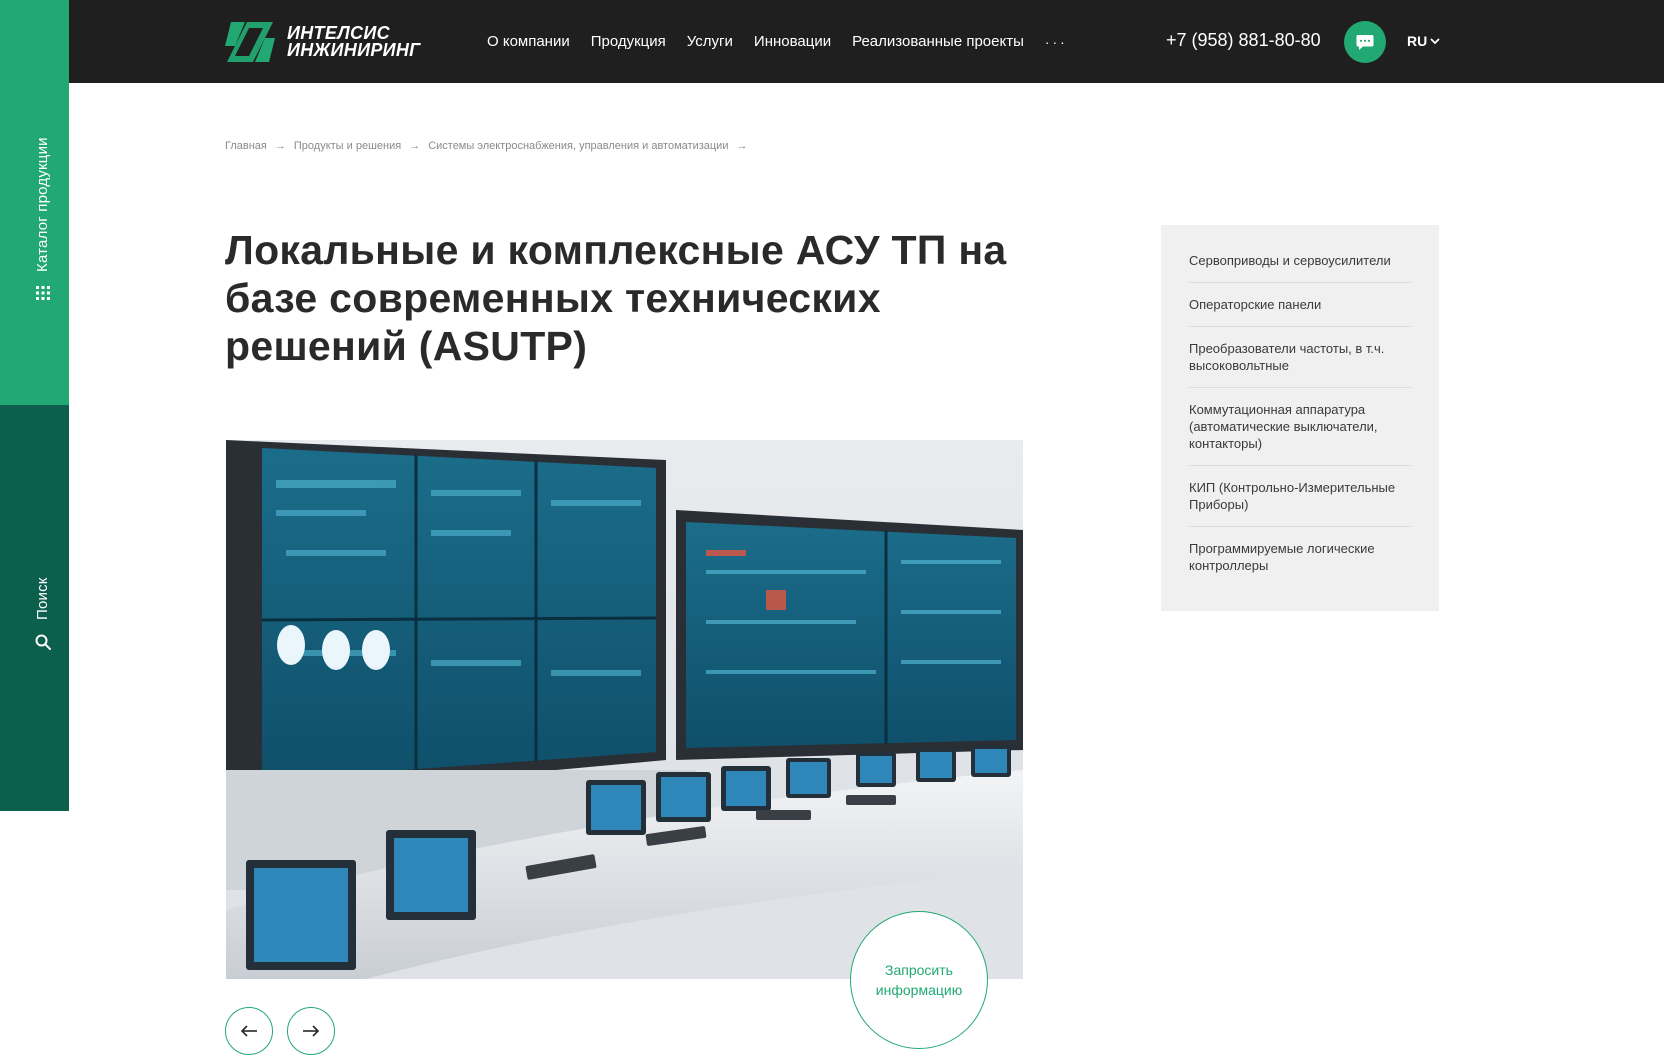 The image size is (1664, 1063). I want to click on logo-text: ИНТЕЛСИС ИНЖИНИРИНГ, so click(354, 42).